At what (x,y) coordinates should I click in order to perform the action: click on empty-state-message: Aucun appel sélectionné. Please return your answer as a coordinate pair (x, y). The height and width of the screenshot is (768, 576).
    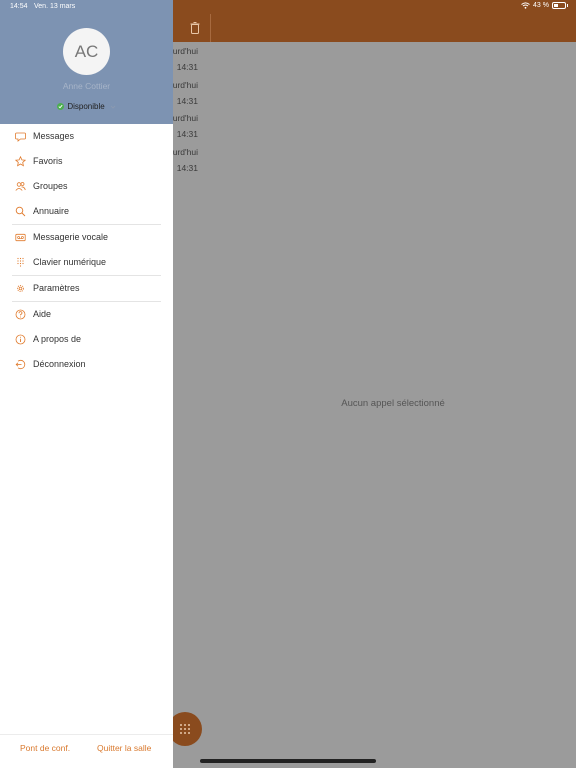
    Looking at the image, I should click on (393, 403).